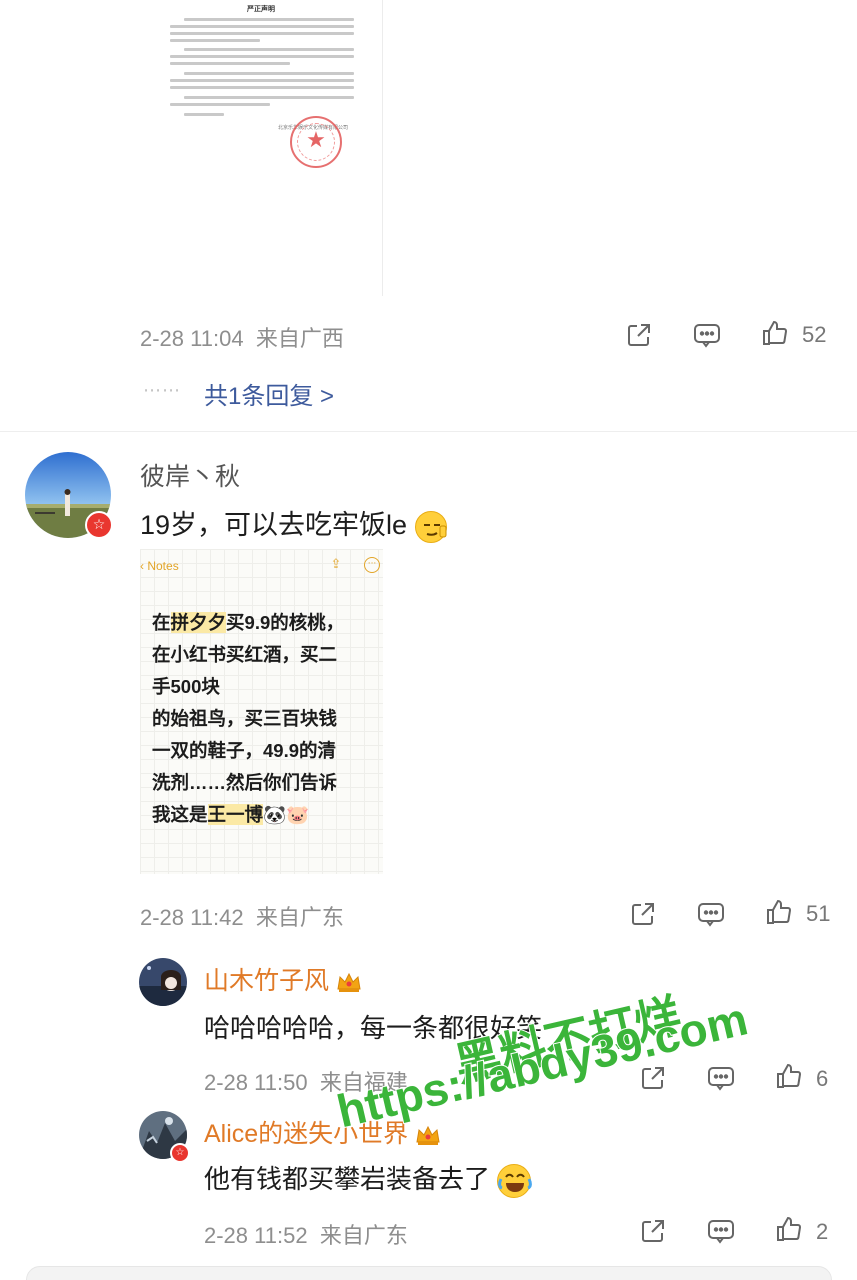 This screenshot has width=857, height=1280. Describe the element at coordinates (190, 475) in the screenshot. I see `comment-2-username: 彼岸丶秋` at that location.